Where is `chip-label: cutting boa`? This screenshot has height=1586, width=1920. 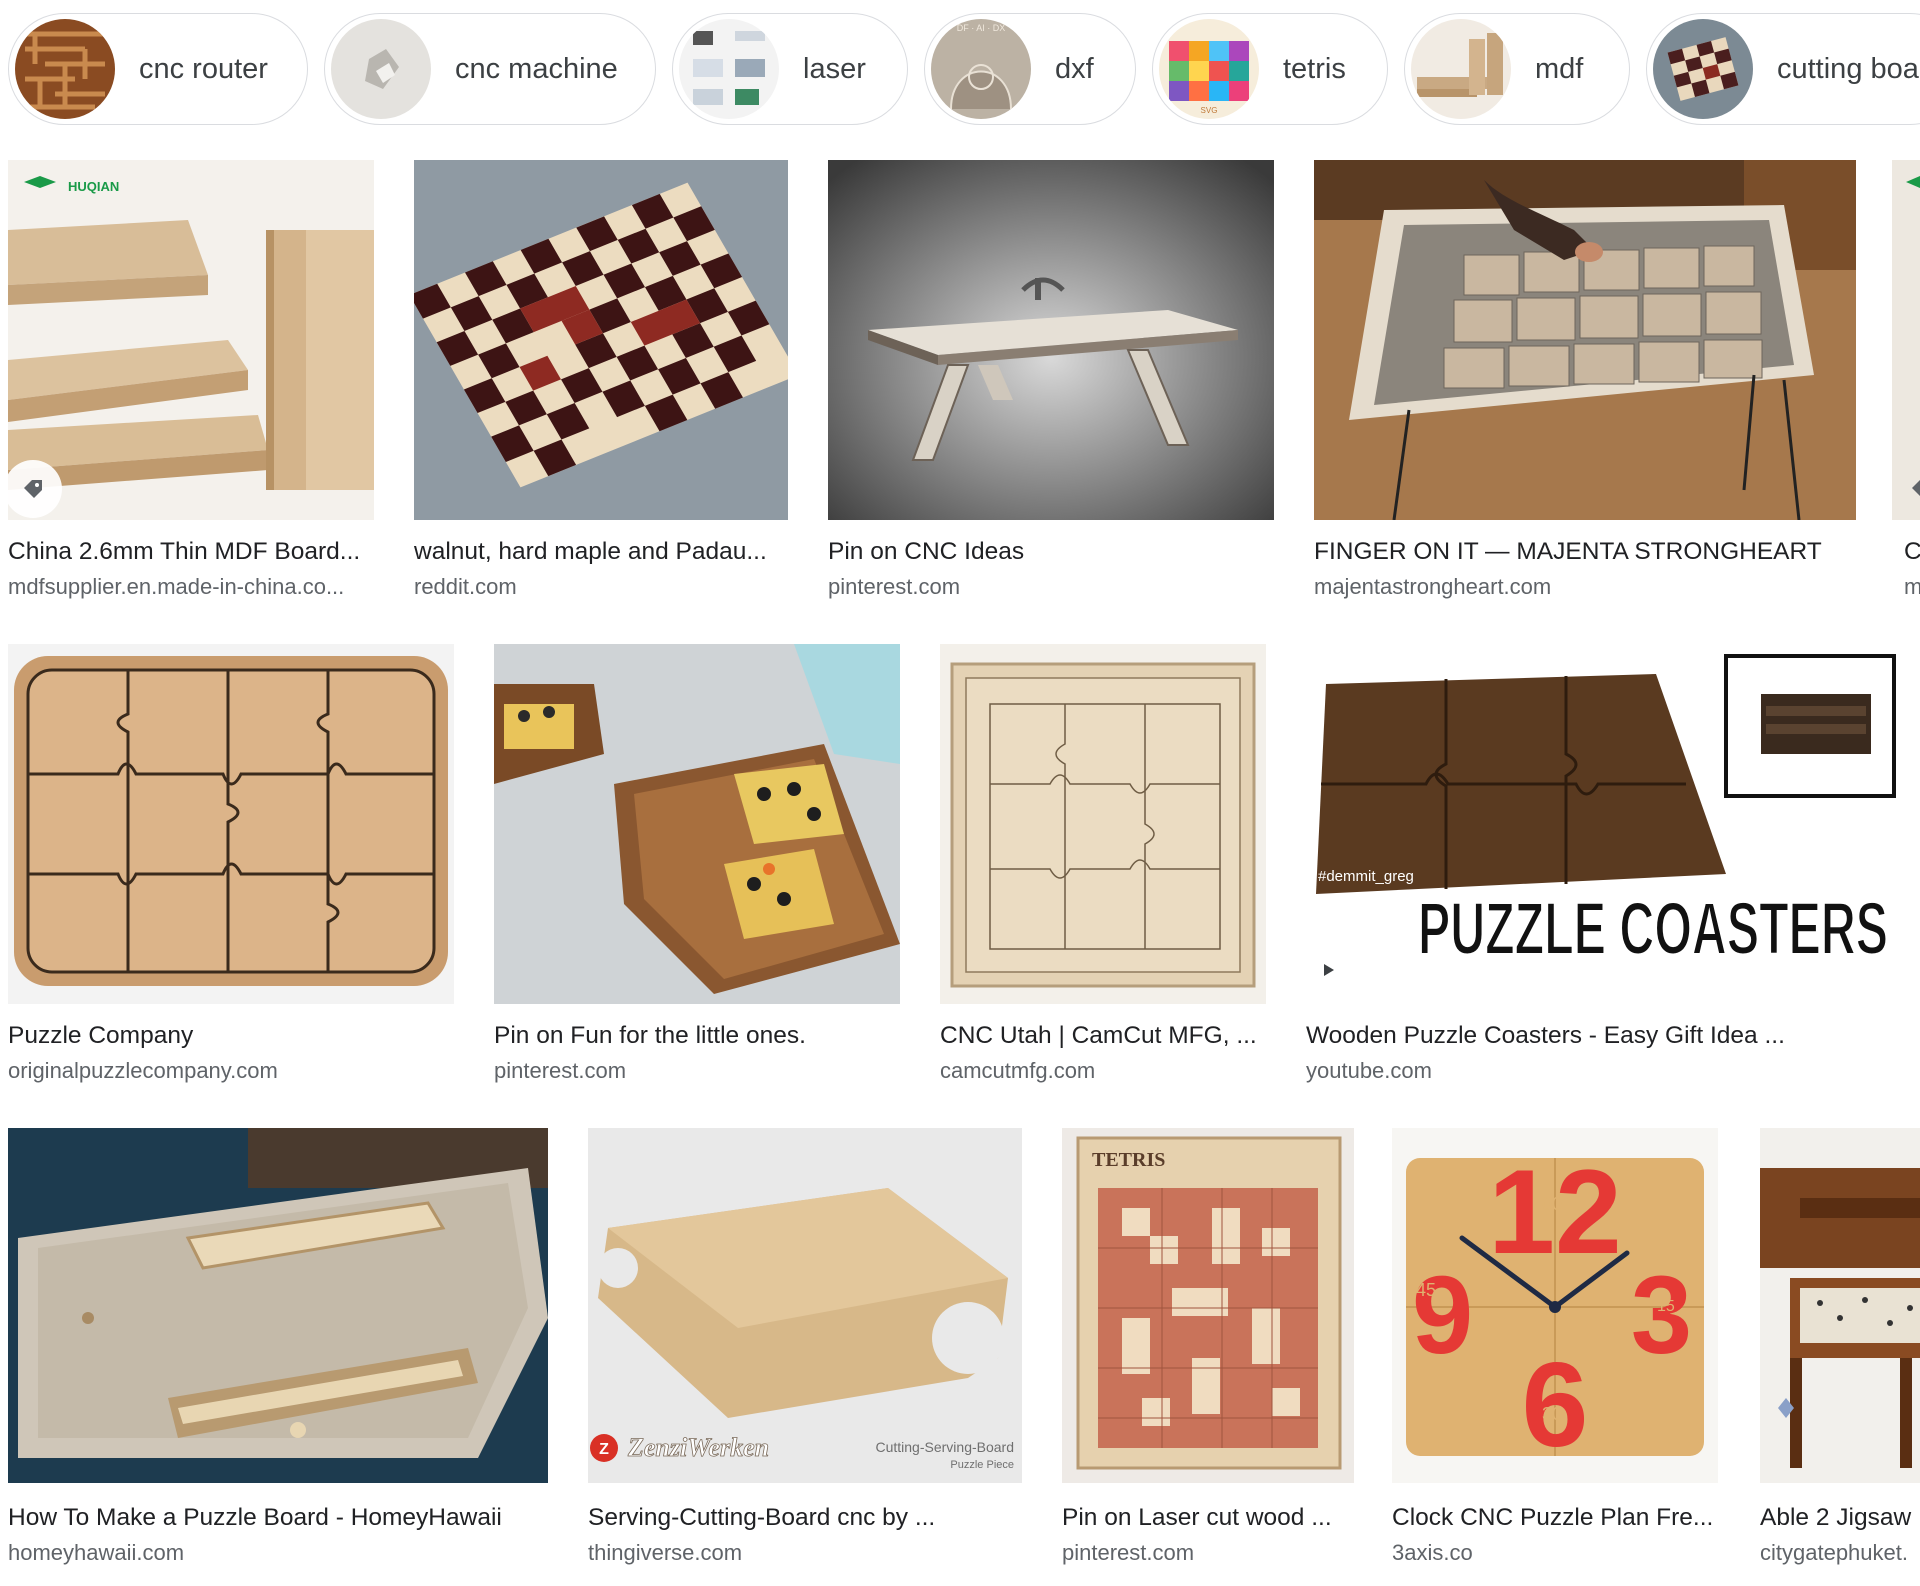 chip-label: cutting boa is located at coordinates (1848, 68).